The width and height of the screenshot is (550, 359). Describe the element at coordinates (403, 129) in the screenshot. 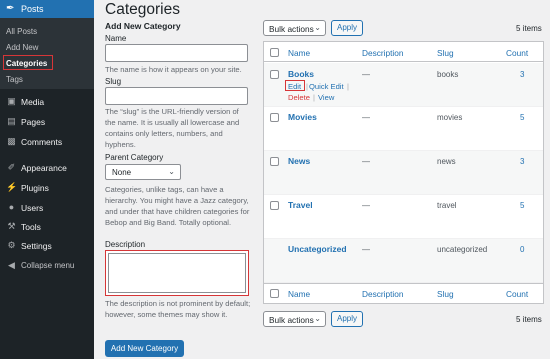

I see `table-row: Movies — movies 5` at that location.